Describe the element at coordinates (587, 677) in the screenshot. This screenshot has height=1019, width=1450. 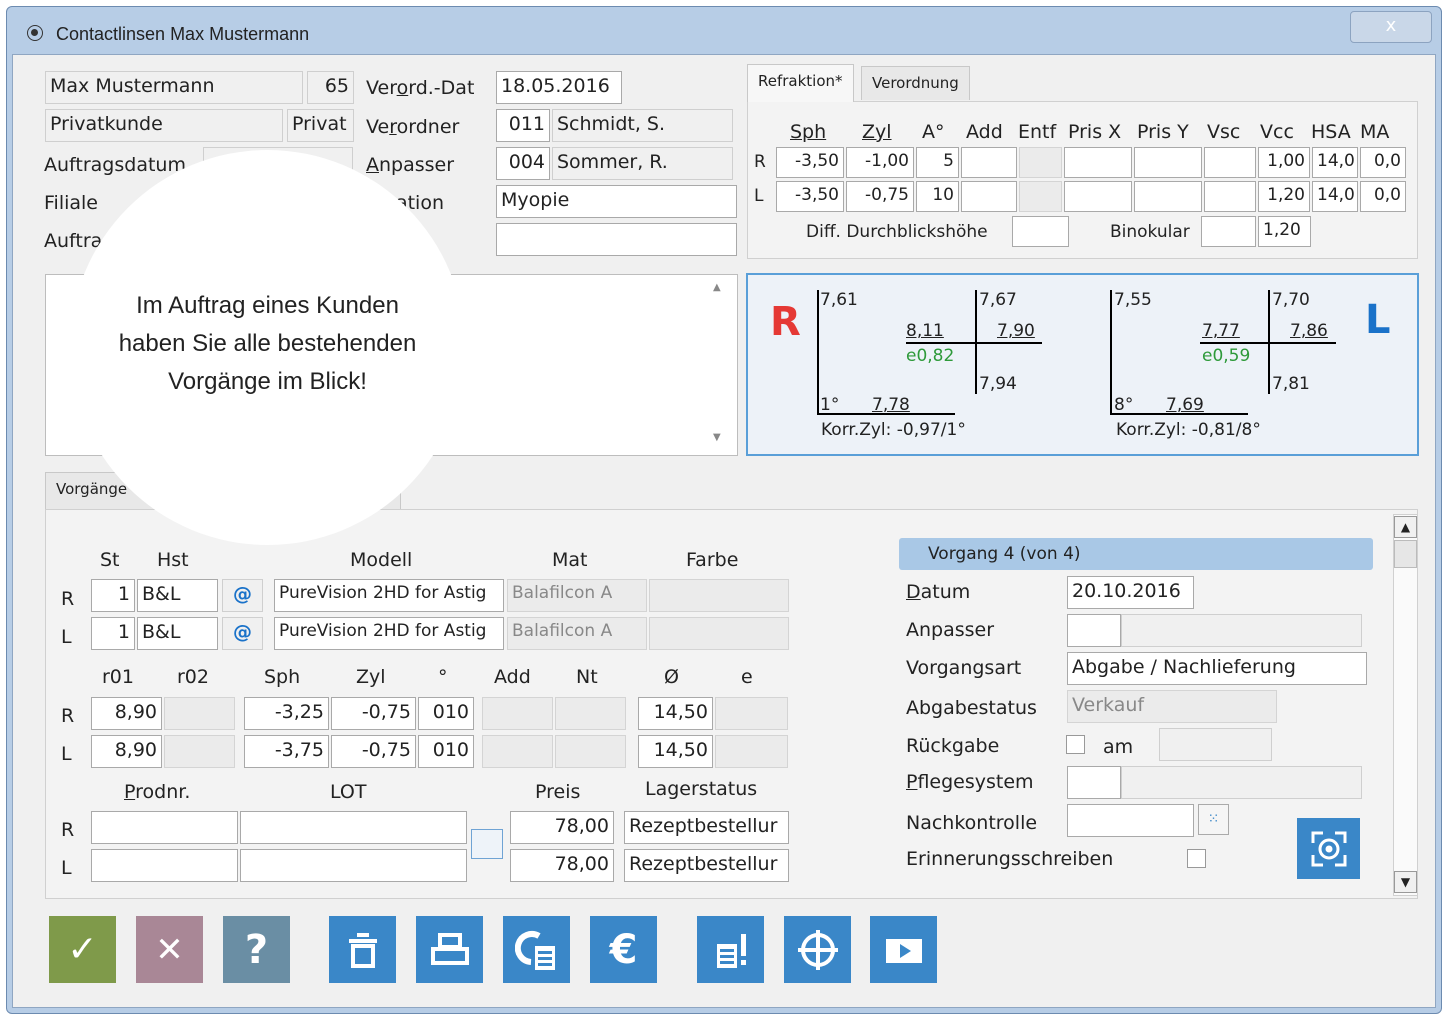
I see `param-head-nt: Nt` at that location.